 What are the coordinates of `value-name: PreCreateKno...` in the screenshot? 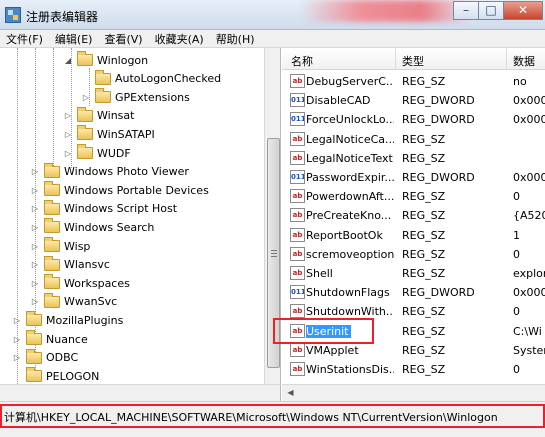 It's located at (350, 215).